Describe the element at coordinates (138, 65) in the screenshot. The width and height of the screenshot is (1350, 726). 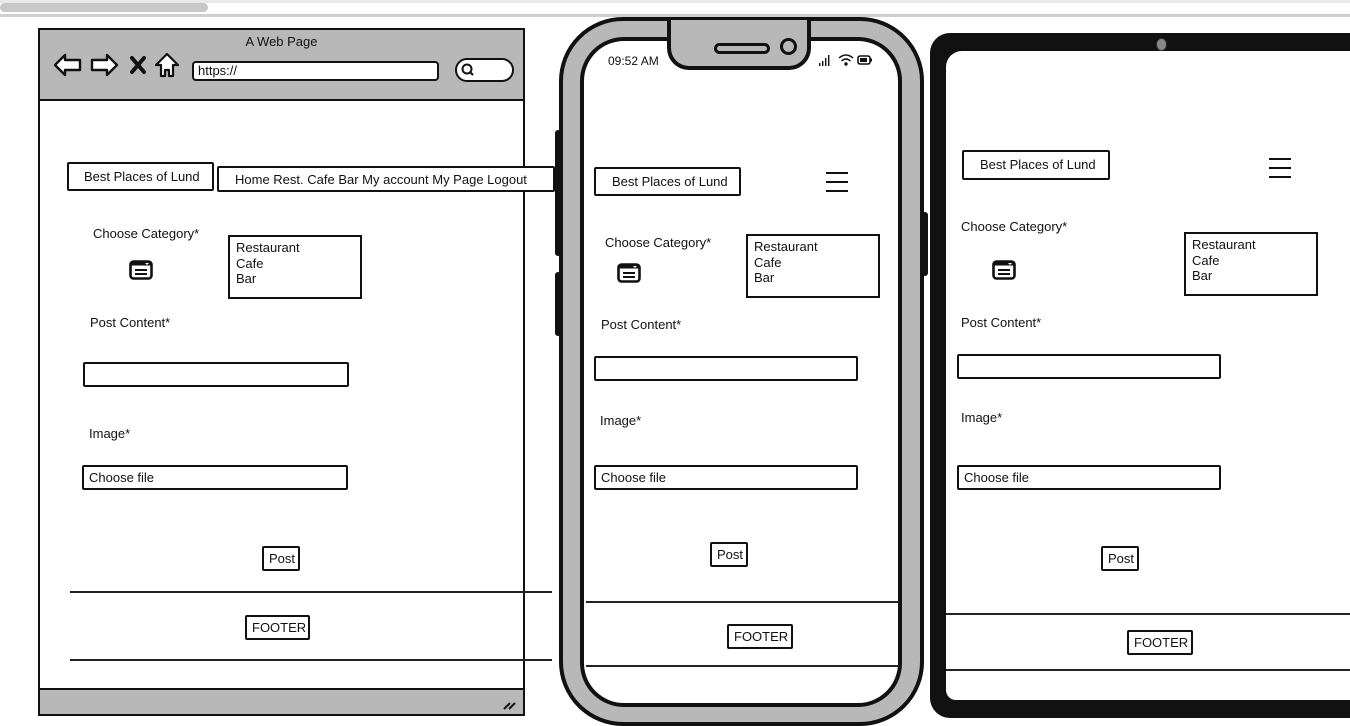
I see `stop-icon` at that location.